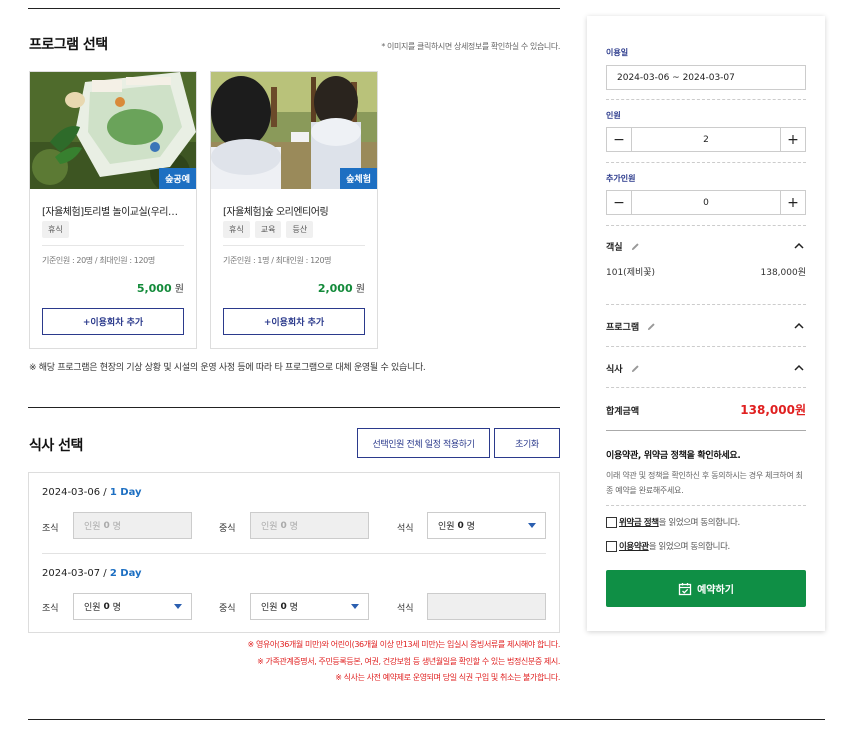  I want to click on program-price-value: 5,000, so click(154, 288).